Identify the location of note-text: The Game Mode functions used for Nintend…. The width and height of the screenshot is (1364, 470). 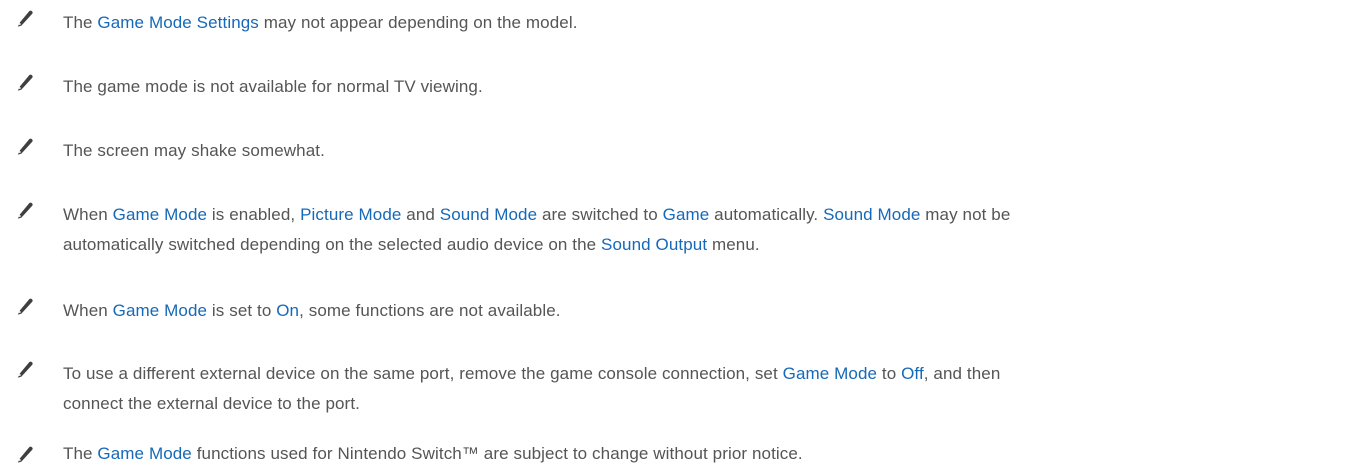
(678, 454).